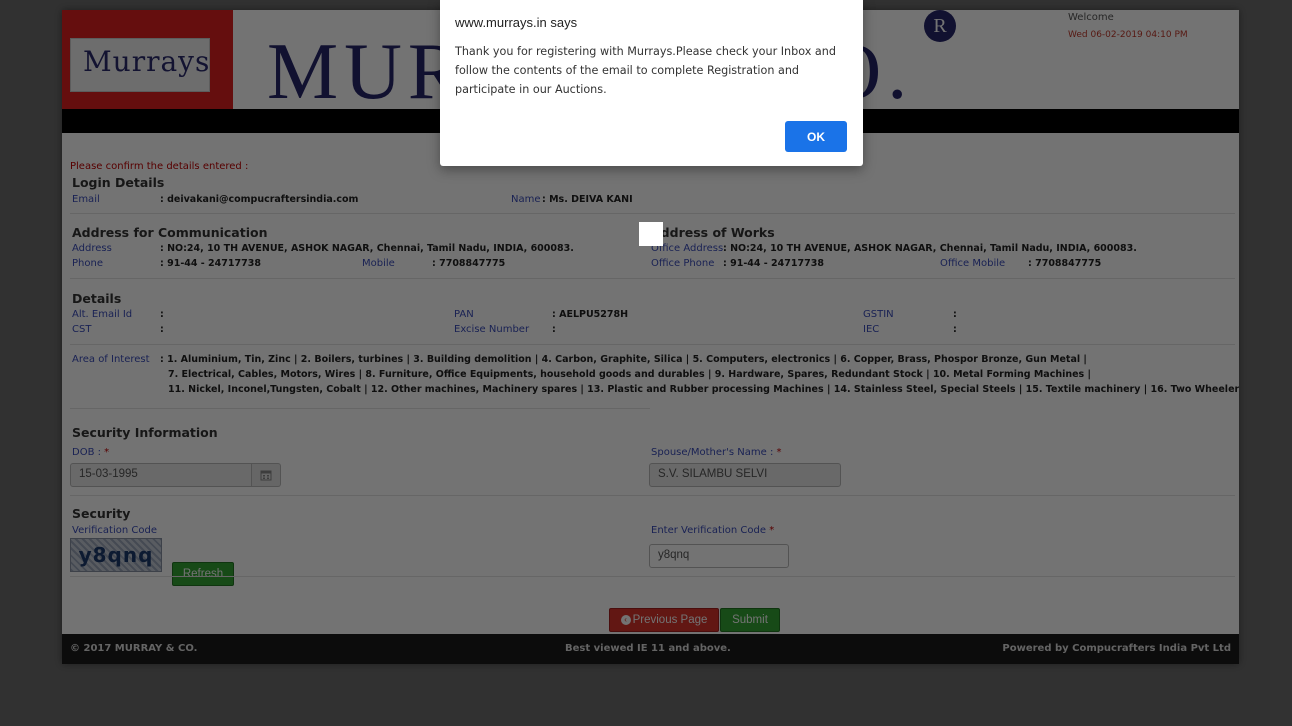 The image size is (1292, 726). What do you see at coordinates (750, 620) in the screenshot?
I see `submit-button: Submit` at bounding box center [750, 620].